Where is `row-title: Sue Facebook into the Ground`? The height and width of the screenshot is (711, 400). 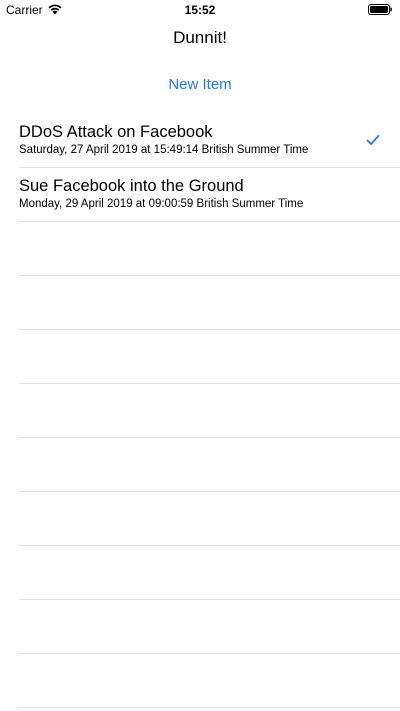 row-title: Sue Facebook into the Ground is located at coordinates (131, 186).